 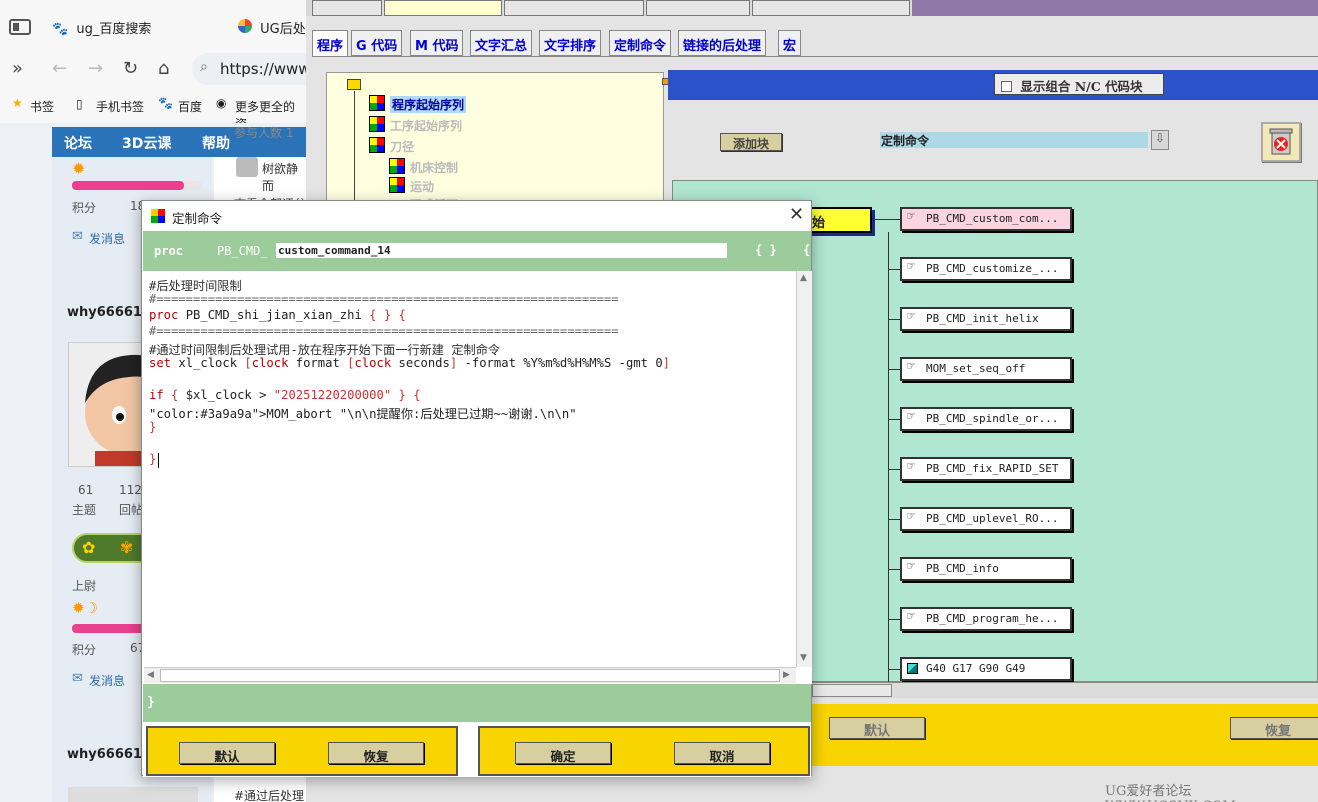 What do you see at coordinates (803, 658) in the screenshot?
I see `scroll-down-icon: ▼` at bounding box center [803, 658].